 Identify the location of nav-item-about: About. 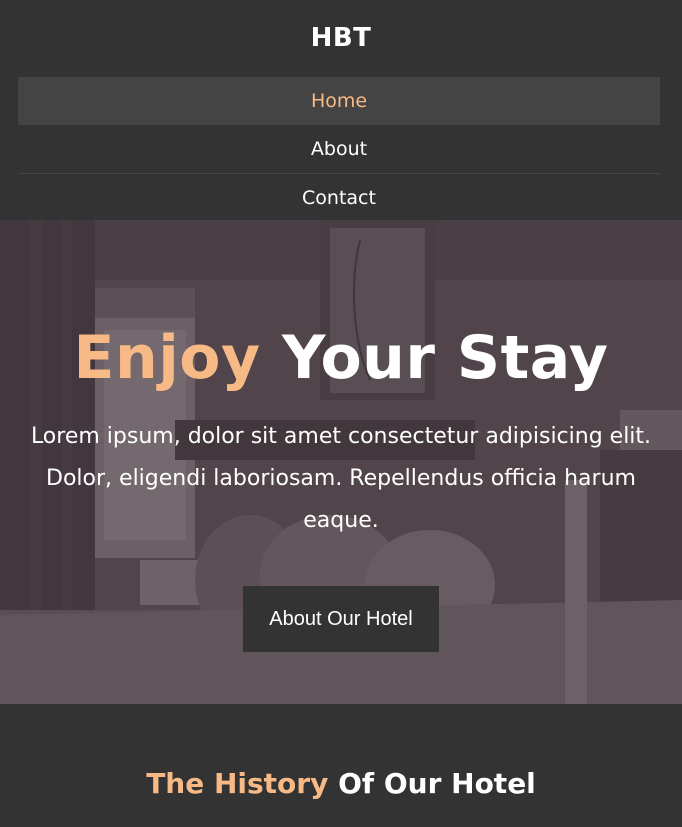
(339, 149).